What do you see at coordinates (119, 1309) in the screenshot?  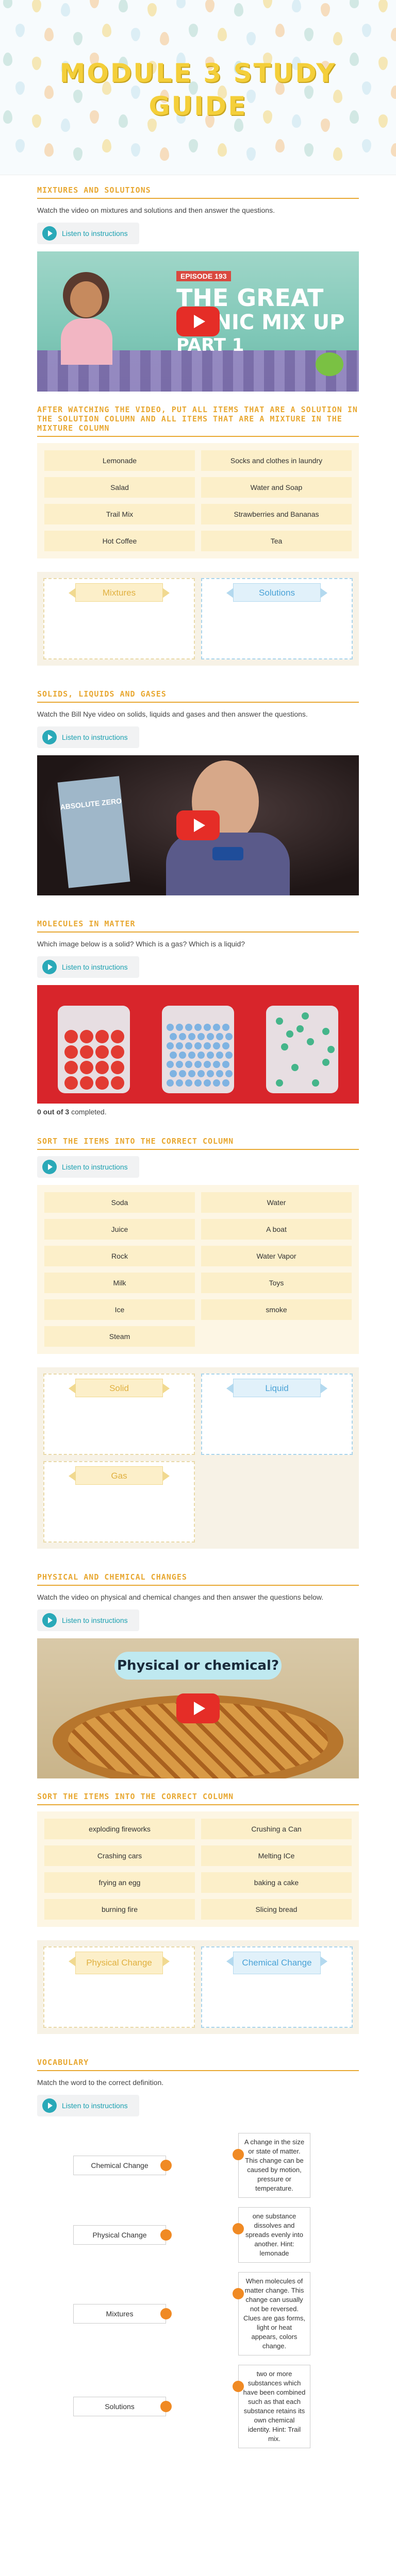 I see `draggable-item: Ice` at bounding box center [119, 1309].